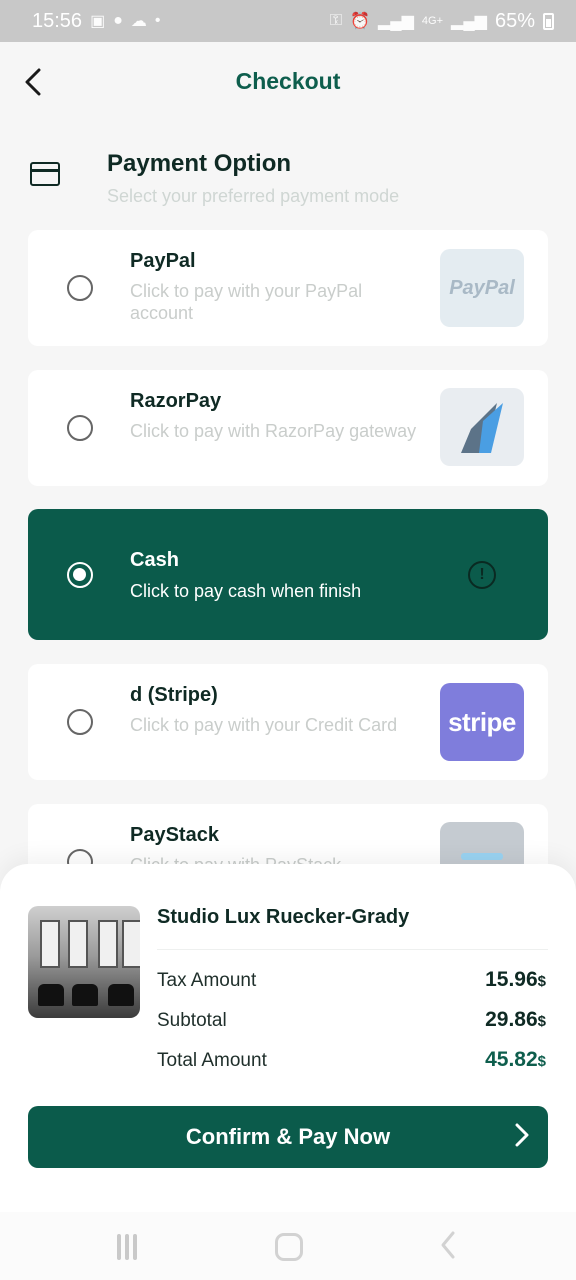 The image size is (576, 1280). What do you see at coordinates (246, 591) in the screenshot?
I see `payment-option-description: Click to pay cash when finish` at bounding box center [246, 591].